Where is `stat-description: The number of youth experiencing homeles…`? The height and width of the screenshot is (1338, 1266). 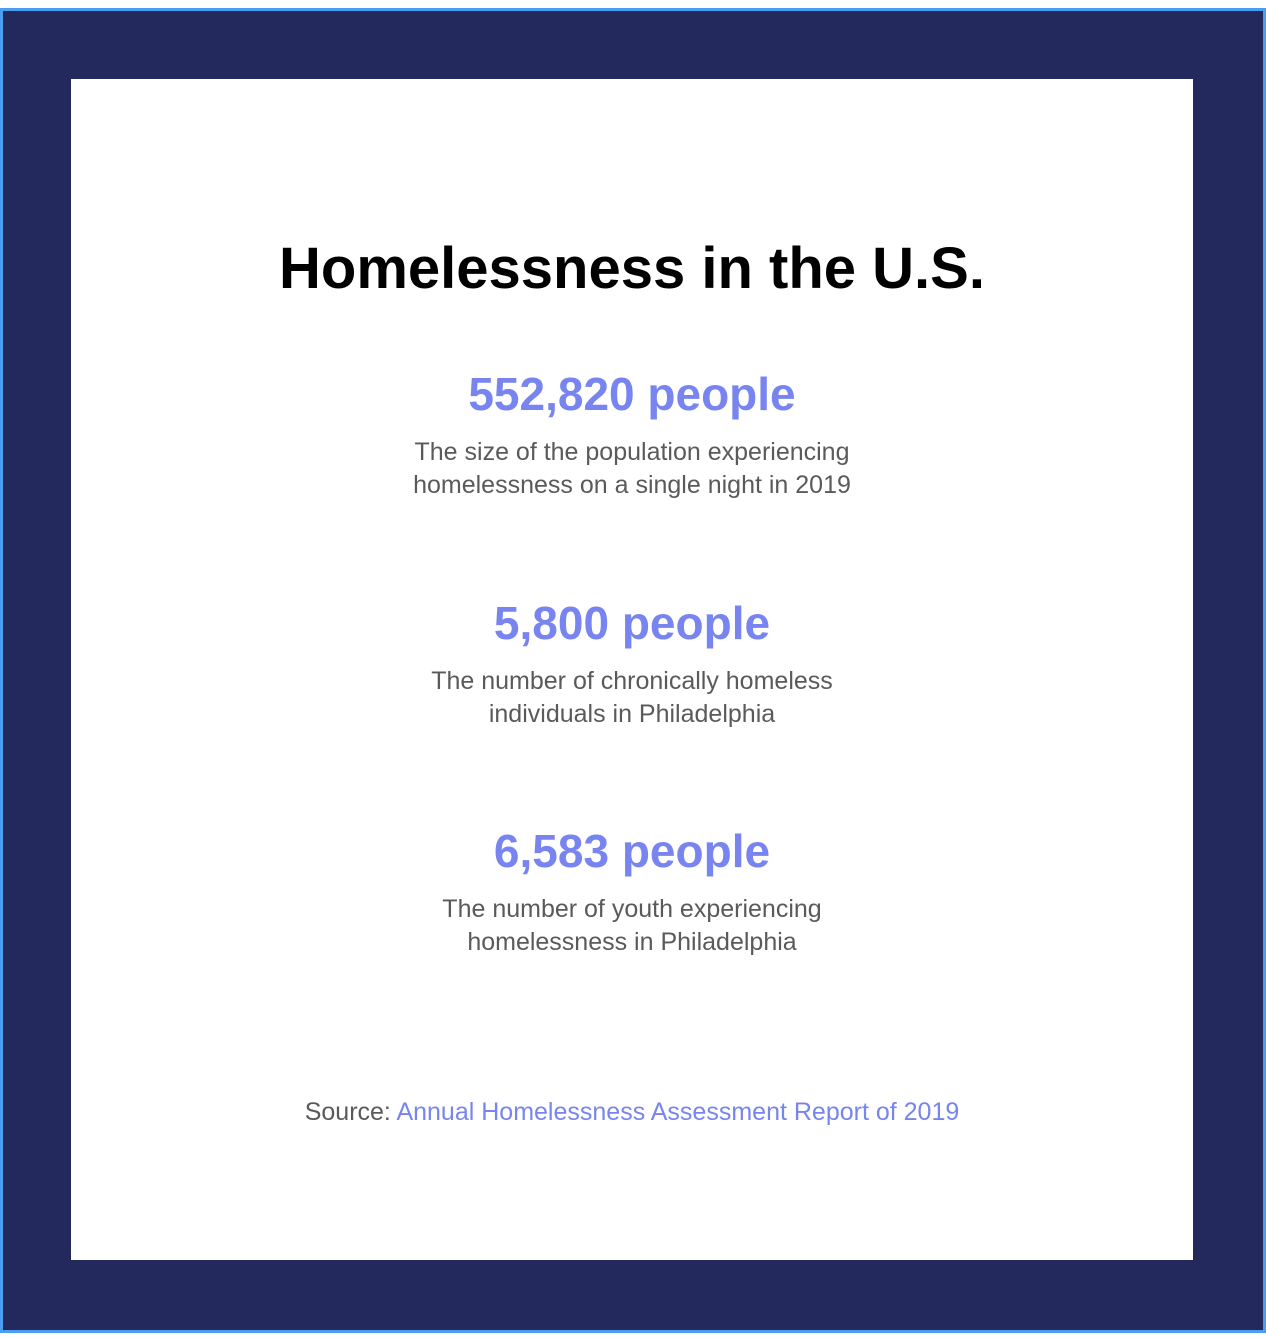
stat-description: The number of youth experiencing homeles… is located at coordinates (632, 925).